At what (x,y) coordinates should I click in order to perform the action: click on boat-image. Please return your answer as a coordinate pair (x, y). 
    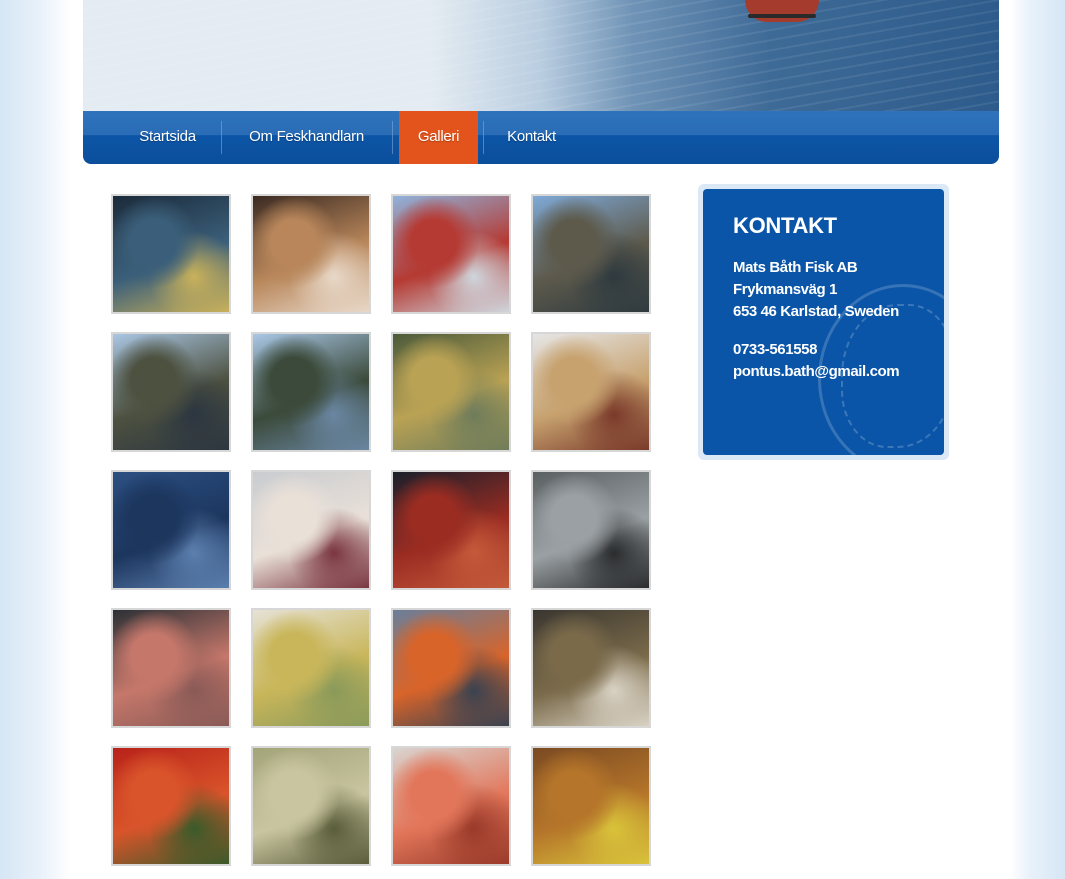
    Looking at the image, I should click on (782, 11).